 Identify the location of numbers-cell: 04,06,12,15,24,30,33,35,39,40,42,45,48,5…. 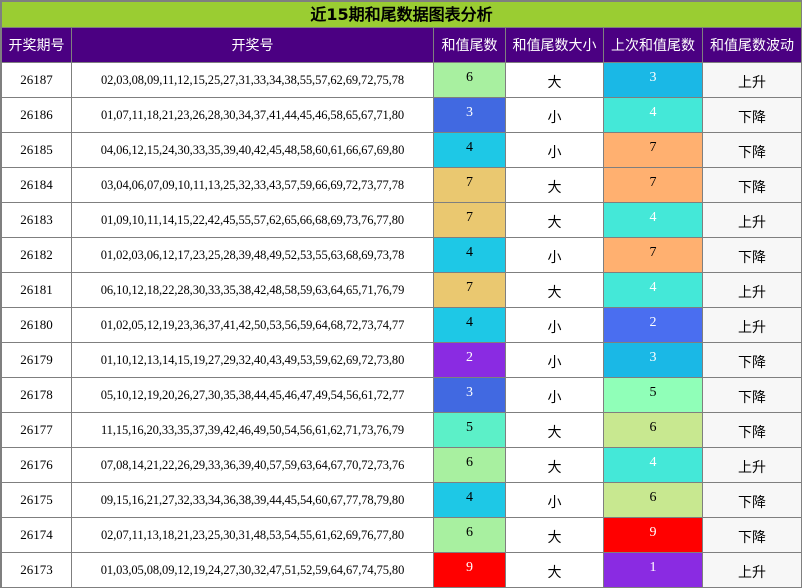
(252, 150).